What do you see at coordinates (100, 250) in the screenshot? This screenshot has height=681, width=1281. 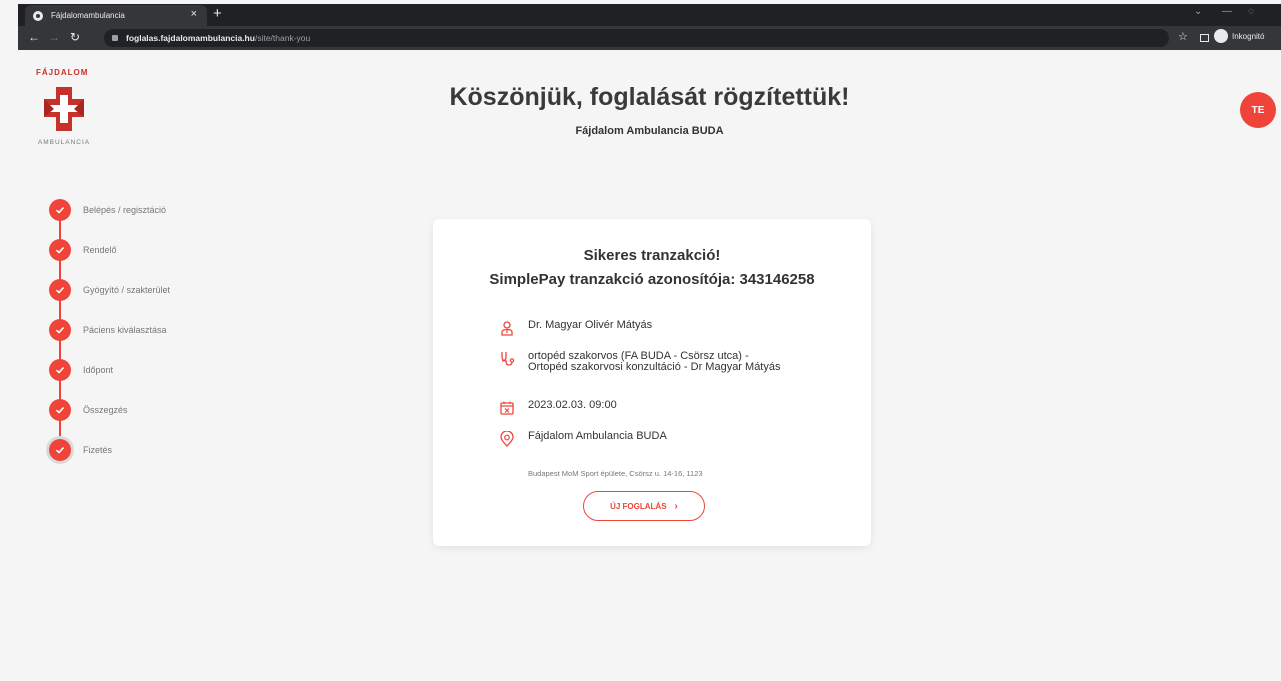 I see `step-label: Rendelő` at bounding box center [100, 250].